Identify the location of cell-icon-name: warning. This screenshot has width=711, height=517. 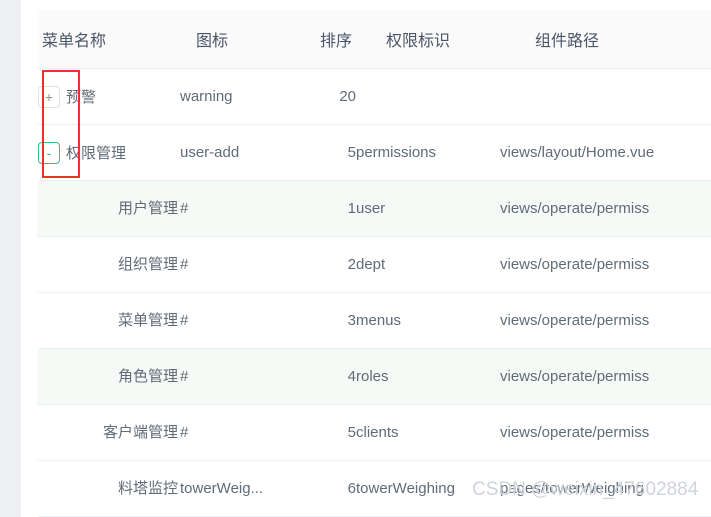
(244, 96).